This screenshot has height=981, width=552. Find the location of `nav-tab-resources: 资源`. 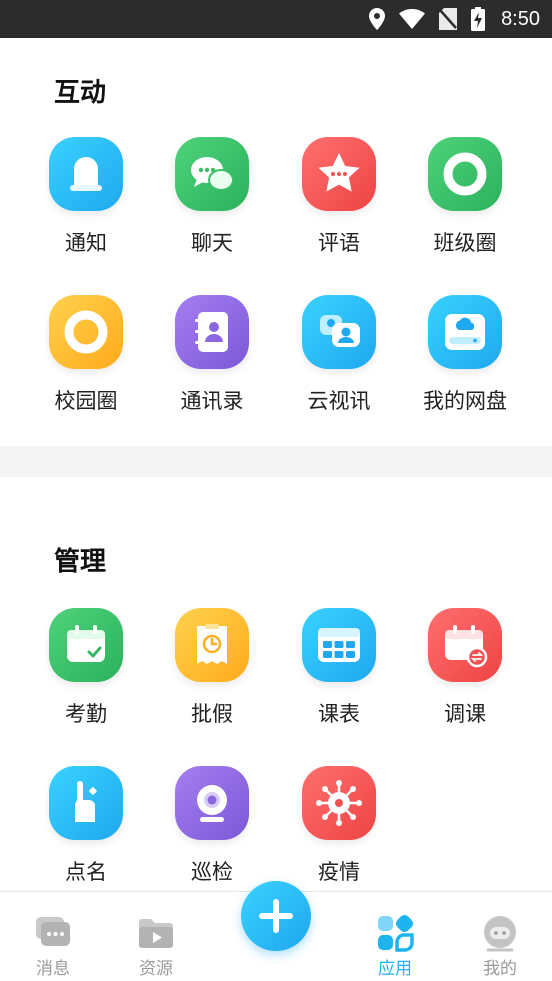

nav-tab-resources: 资源 is located at coordinates (156, 936).